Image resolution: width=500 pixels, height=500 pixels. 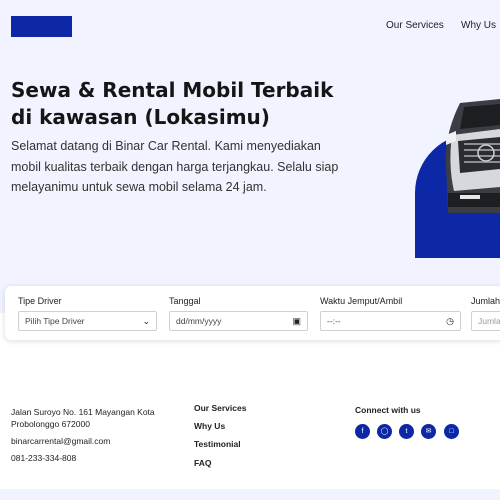 I want to click on label-jumlah: Jumlah, so click(x=485, y=301).